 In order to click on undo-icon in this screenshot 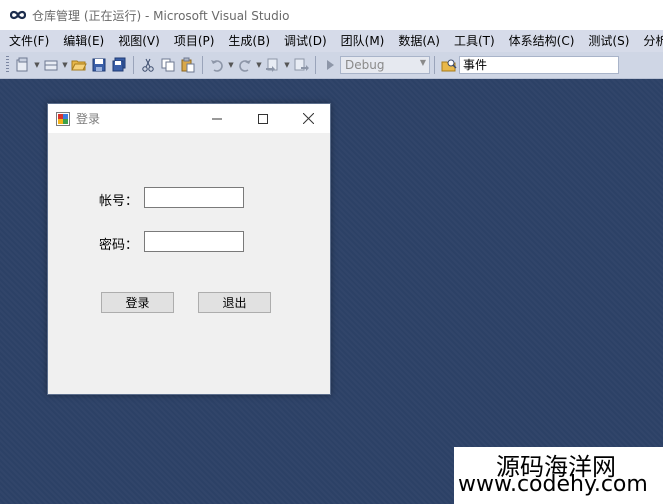, I will do `click(217, 65)`.